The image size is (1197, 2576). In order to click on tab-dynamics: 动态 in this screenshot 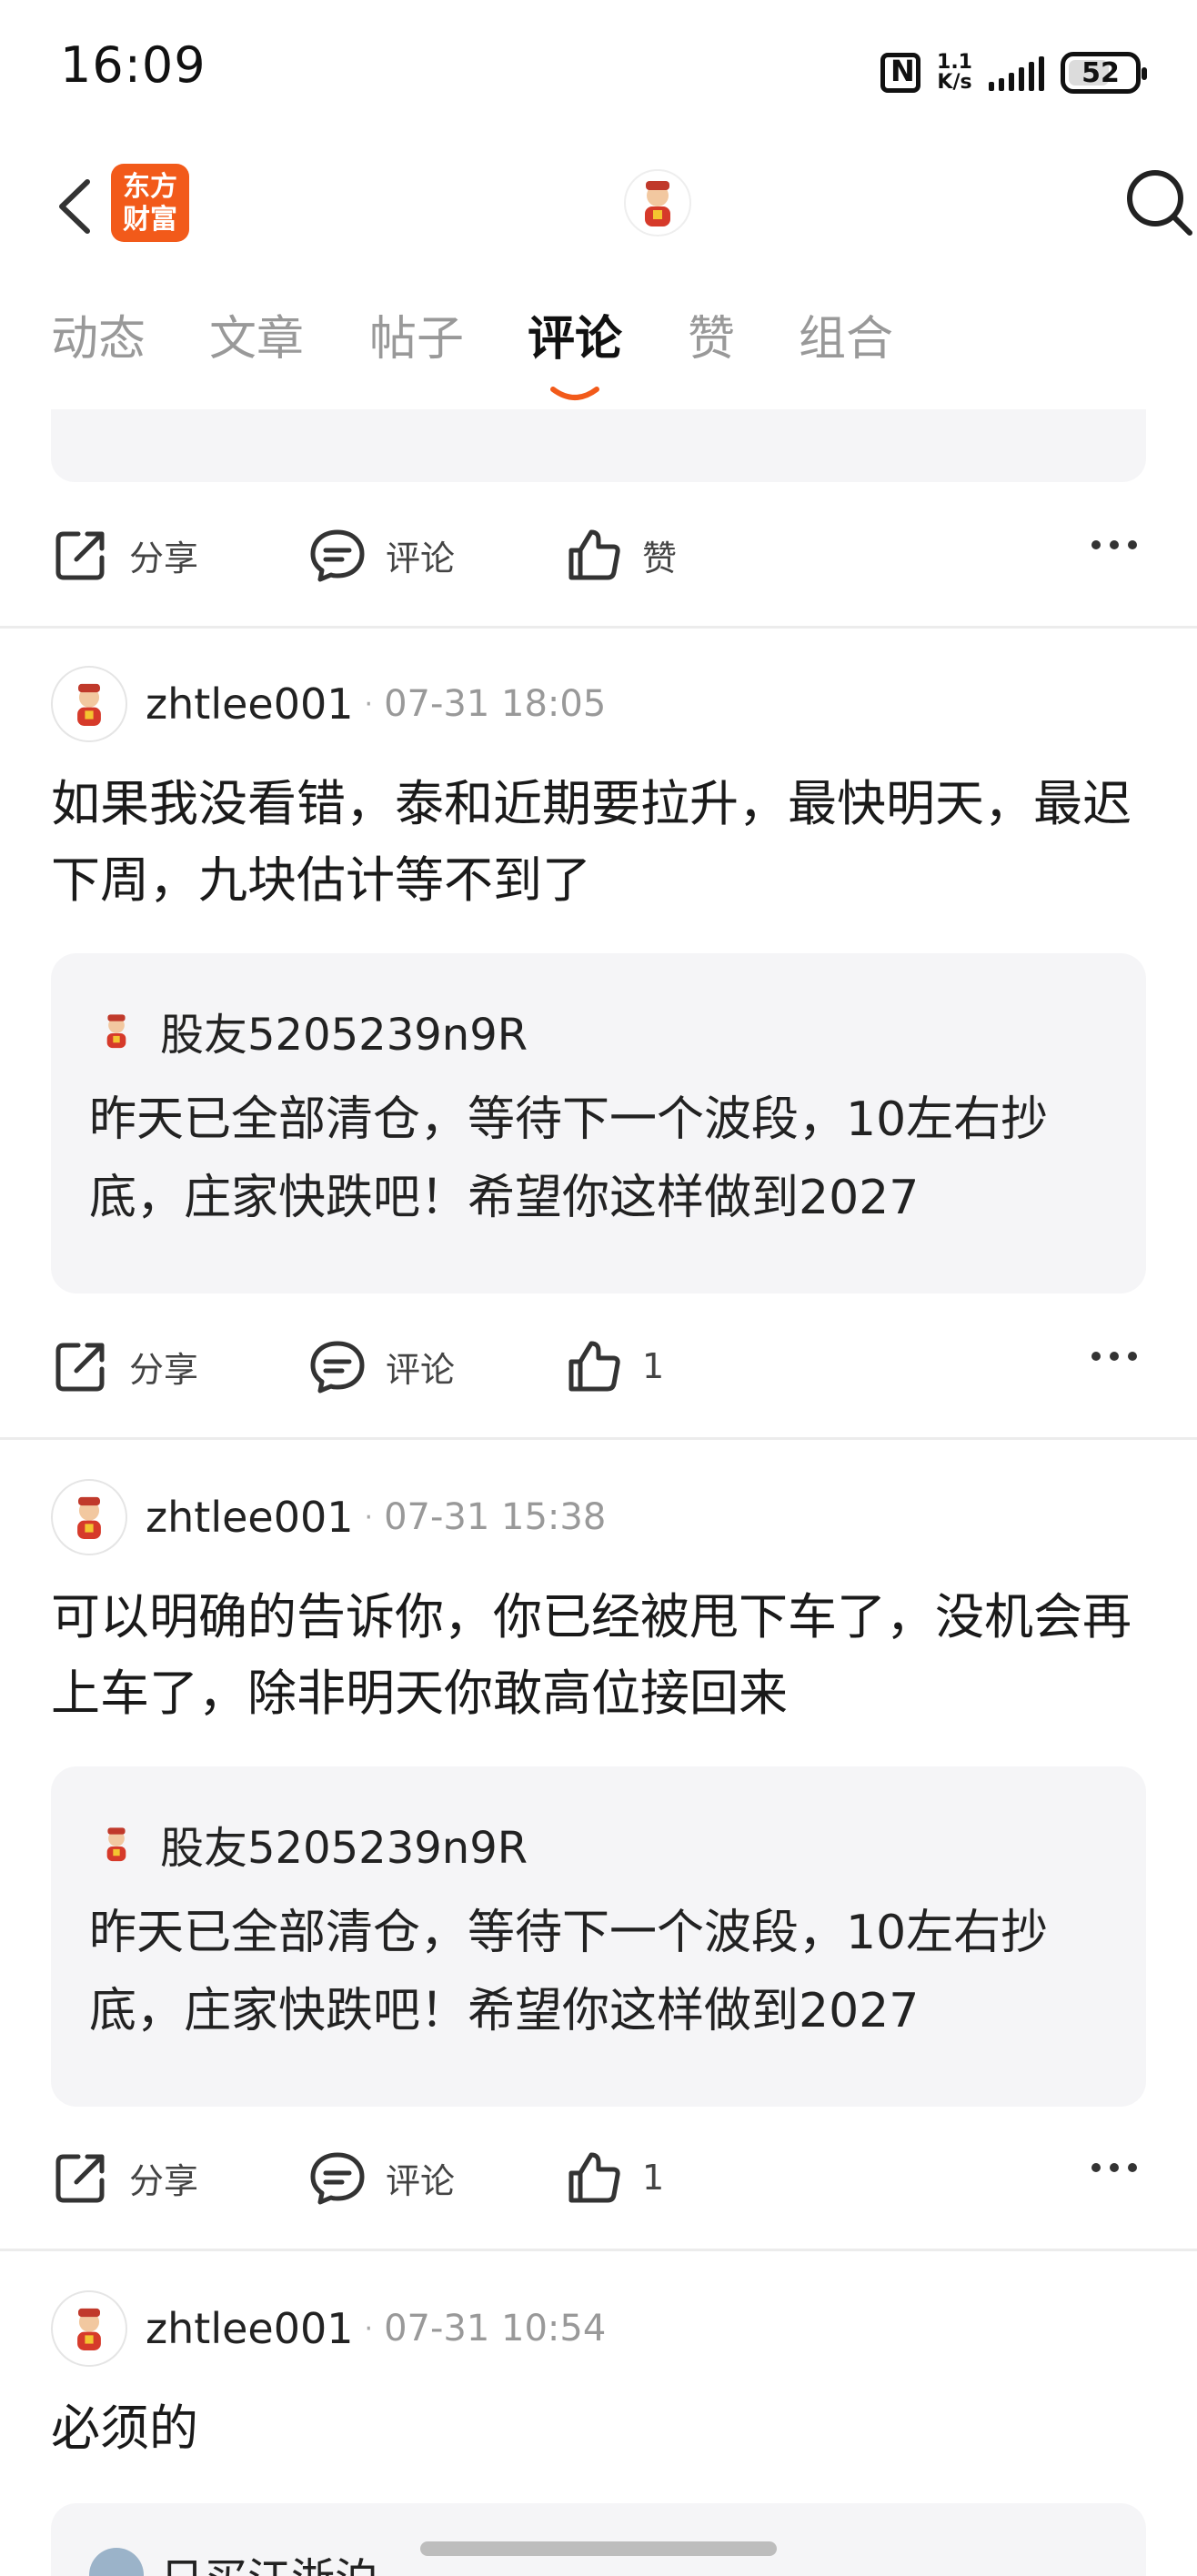, I will do `click(98, 334)`.